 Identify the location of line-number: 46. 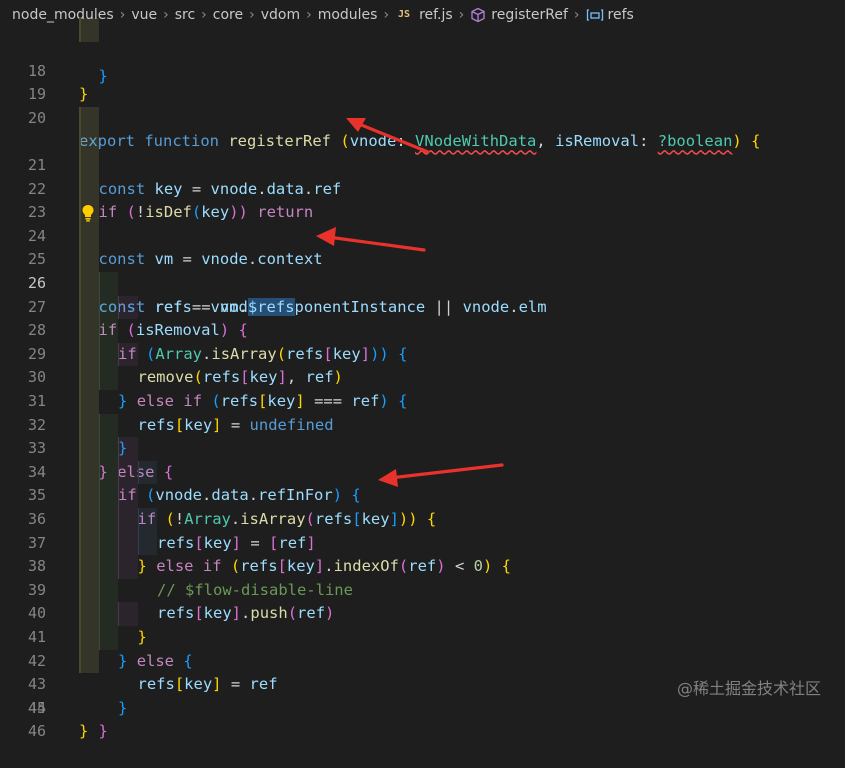
(36, 731).